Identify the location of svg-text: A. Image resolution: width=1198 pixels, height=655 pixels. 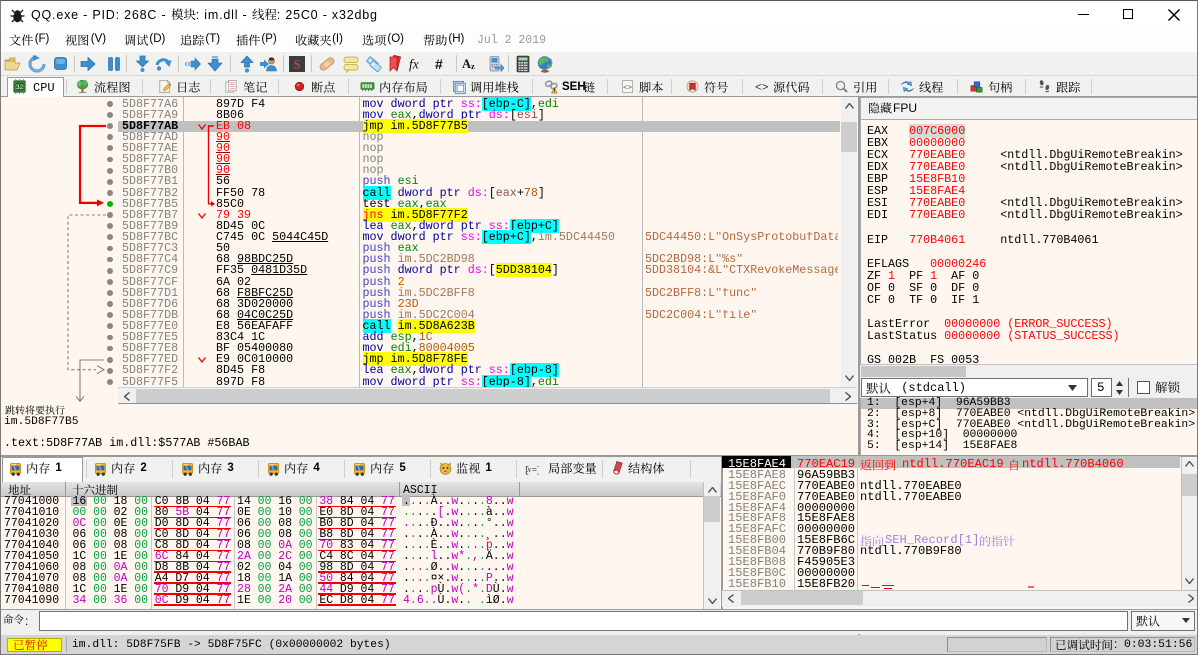
(466, 64).